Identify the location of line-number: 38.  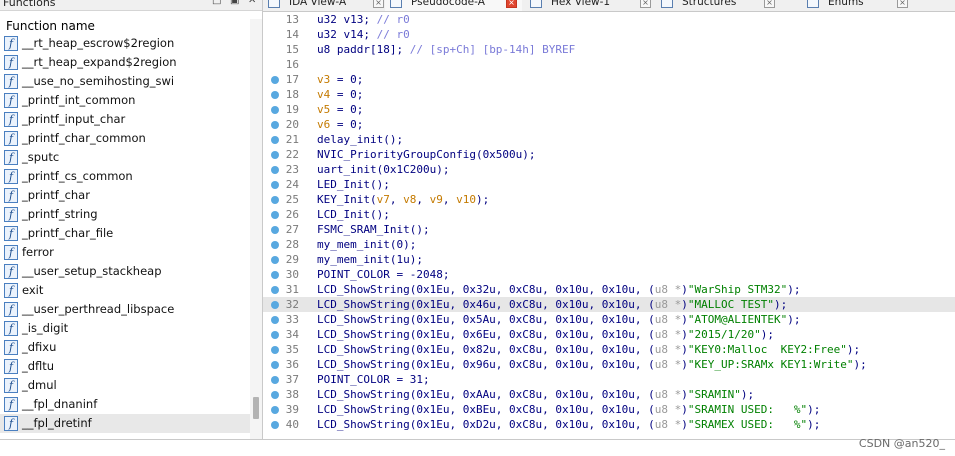
(292, 394).